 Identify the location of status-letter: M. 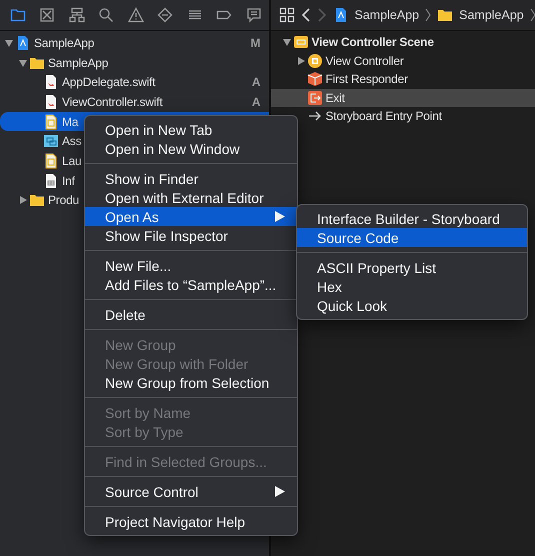
(255, 43).